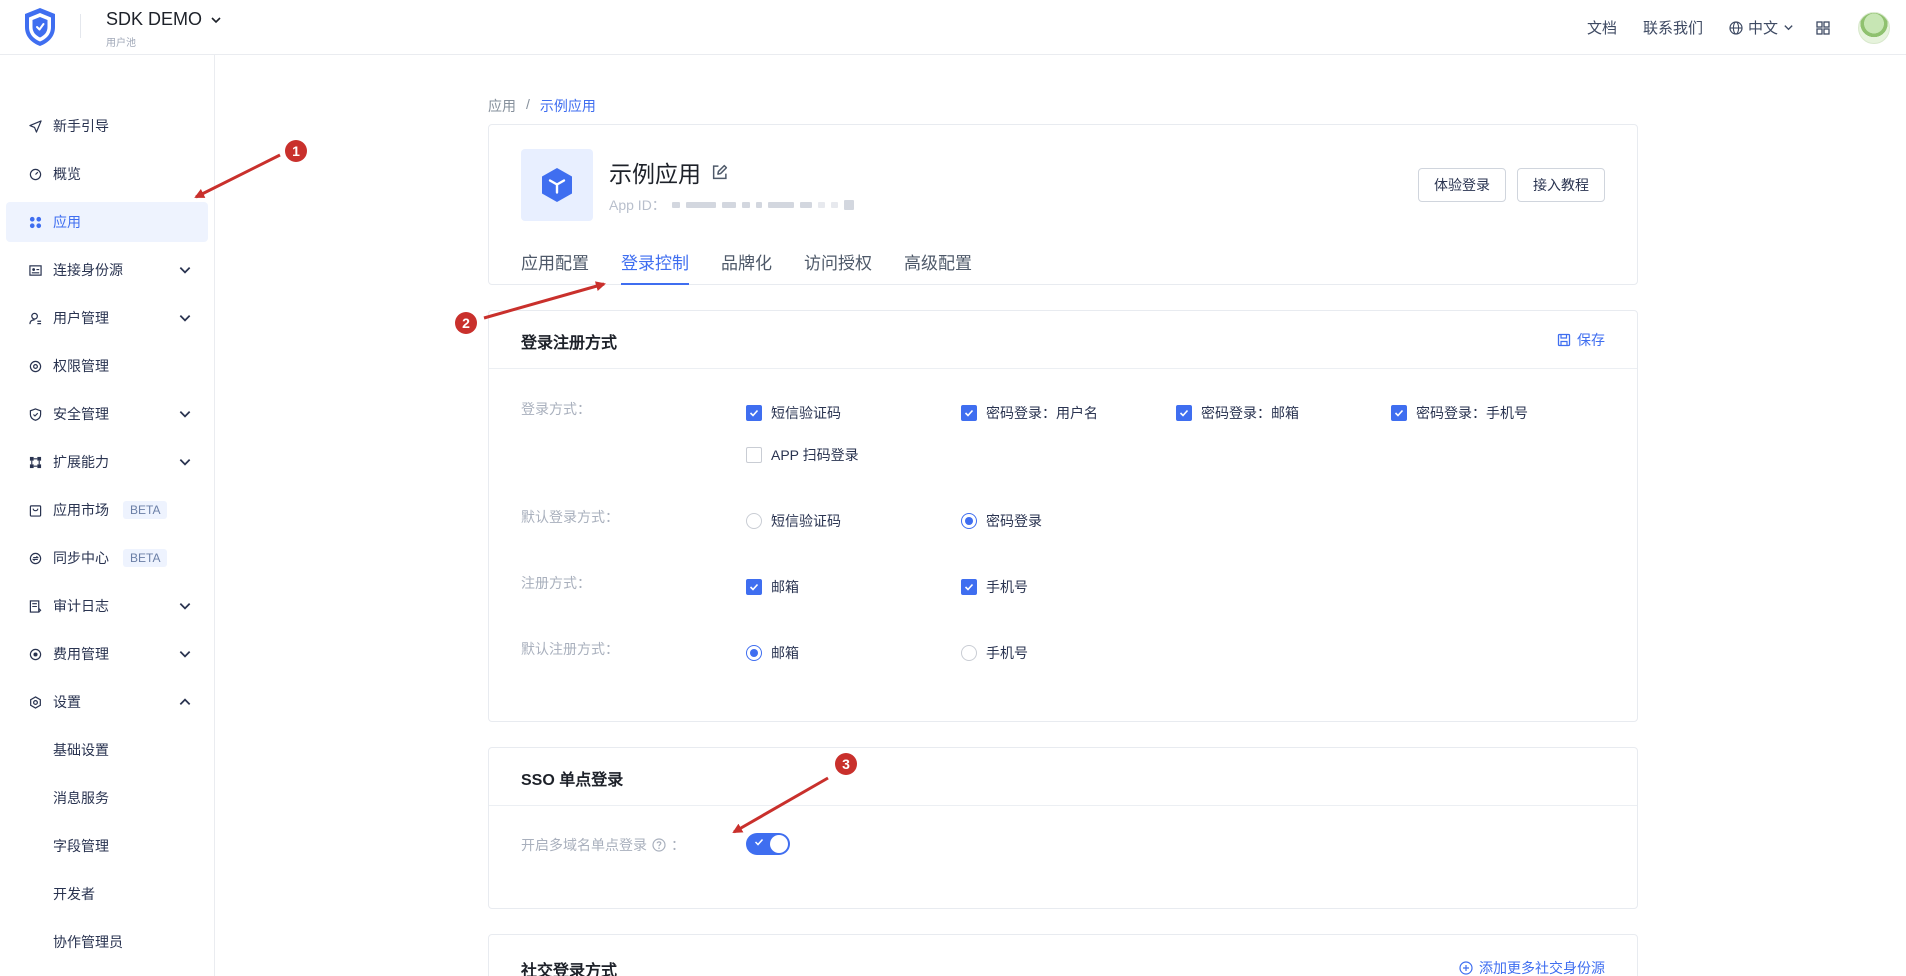 Image resolution: width=1906 pixels, height=976 pixels. I want to click on add-social-source-button: 添加更多社交身份源, so click(1532, 967).